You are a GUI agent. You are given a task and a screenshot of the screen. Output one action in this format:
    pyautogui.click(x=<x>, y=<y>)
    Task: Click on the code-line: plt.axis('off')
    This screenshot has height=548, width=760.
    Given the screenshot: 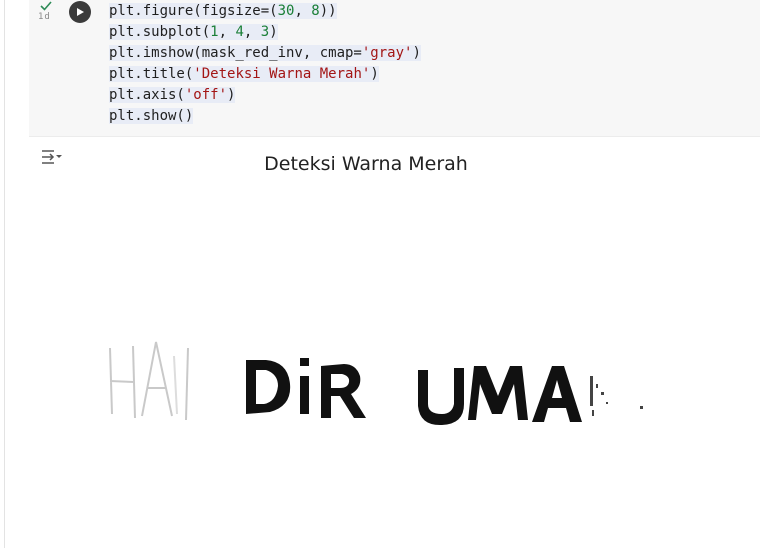 What is the action you would take?
    pyautogui.click(x=265, y=95)
    